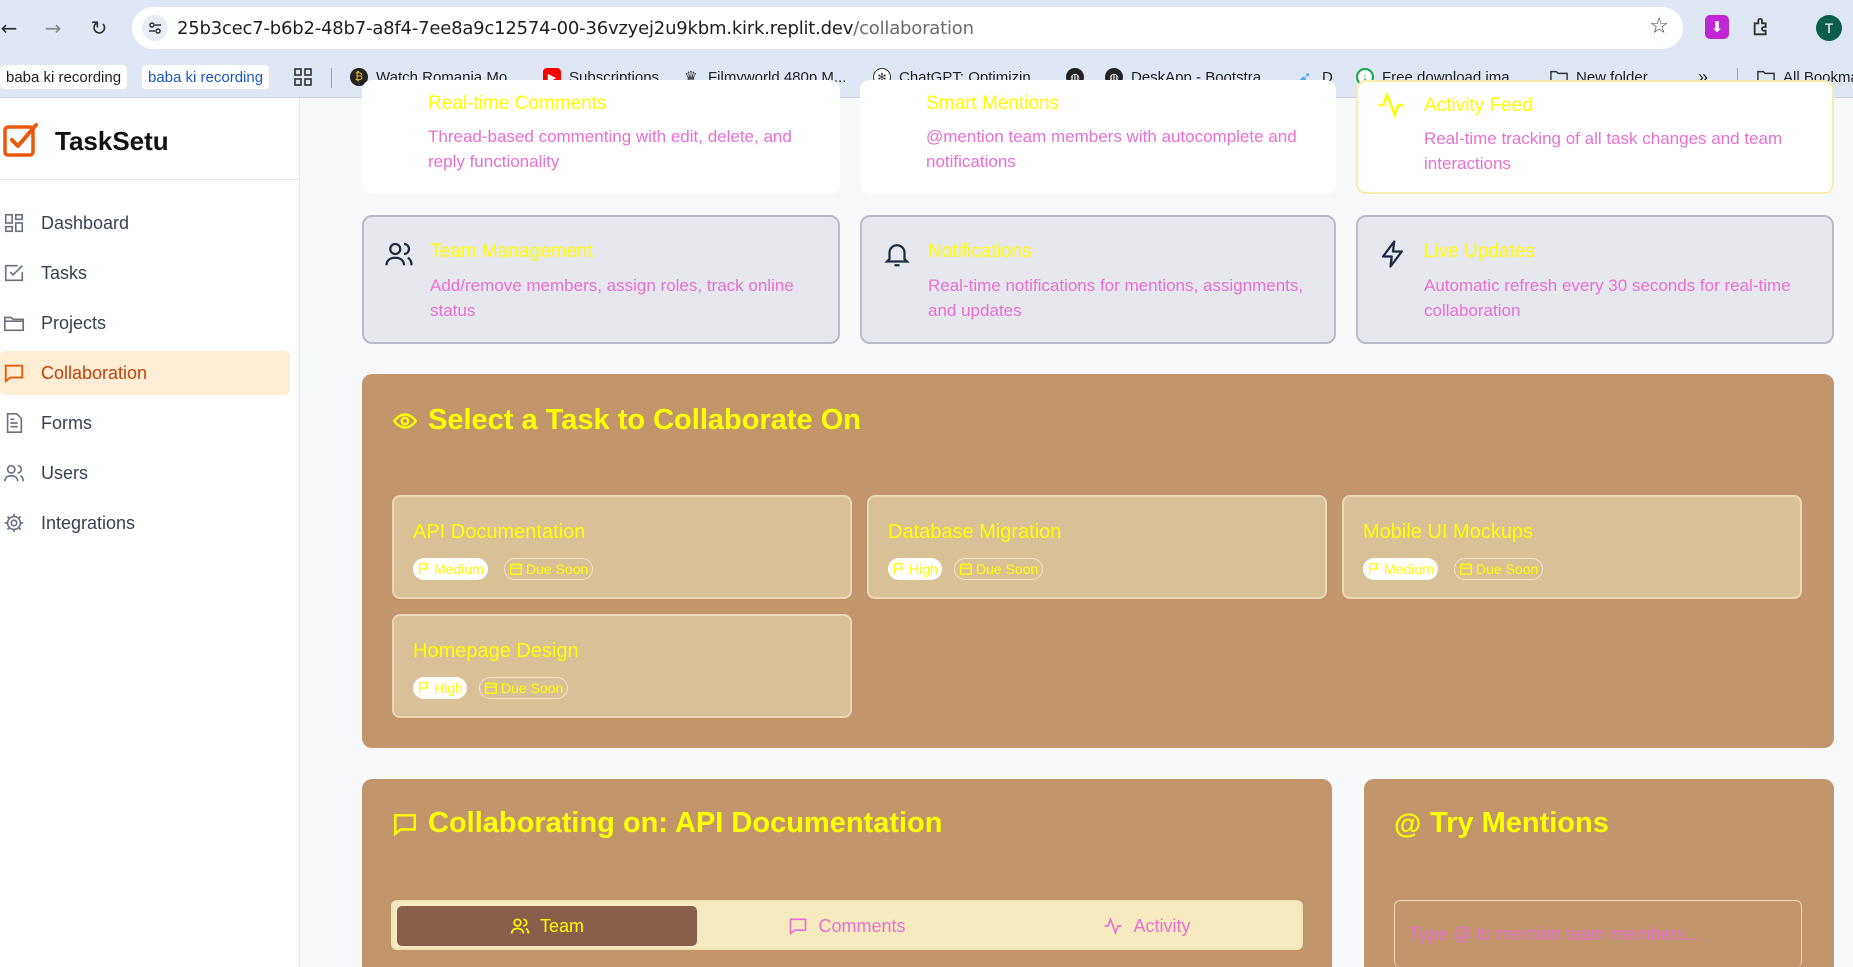 This screenshot has height=967, width=1853. Describe the element at coordinates (74, 322) in the screenshot. I see `sidebar-item-label: Projects` at that location.